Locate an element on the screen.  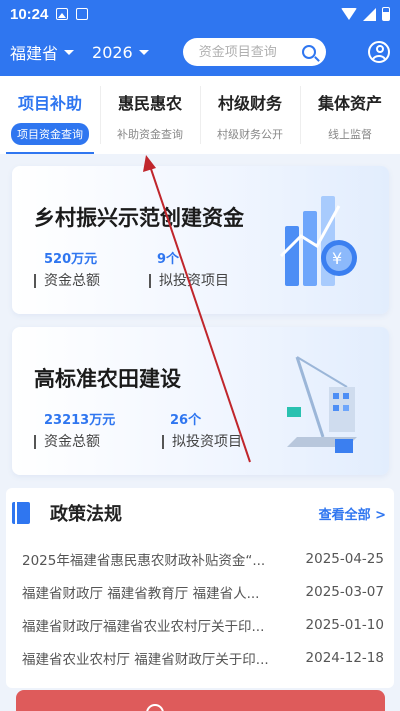
gallery-notification-icon is located at coordinates (62, 14).